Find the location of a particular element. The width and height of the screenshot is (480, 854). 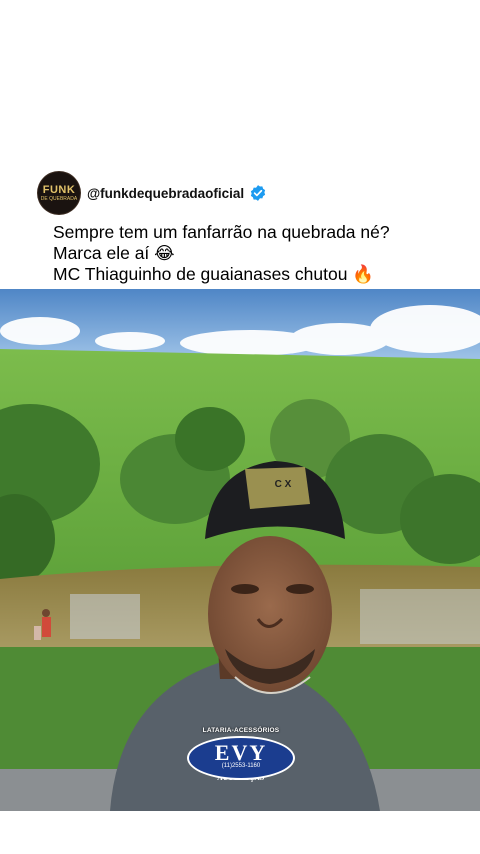

pond-reflection is located at coordinates (105, 616).